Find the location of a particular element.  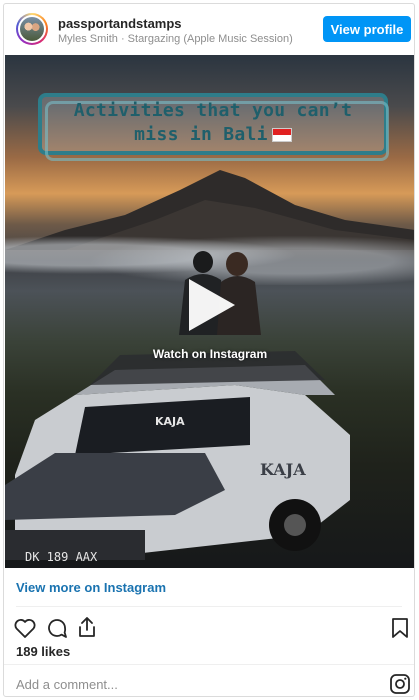

username: passportandstamps is located at coordinates (120, 23).